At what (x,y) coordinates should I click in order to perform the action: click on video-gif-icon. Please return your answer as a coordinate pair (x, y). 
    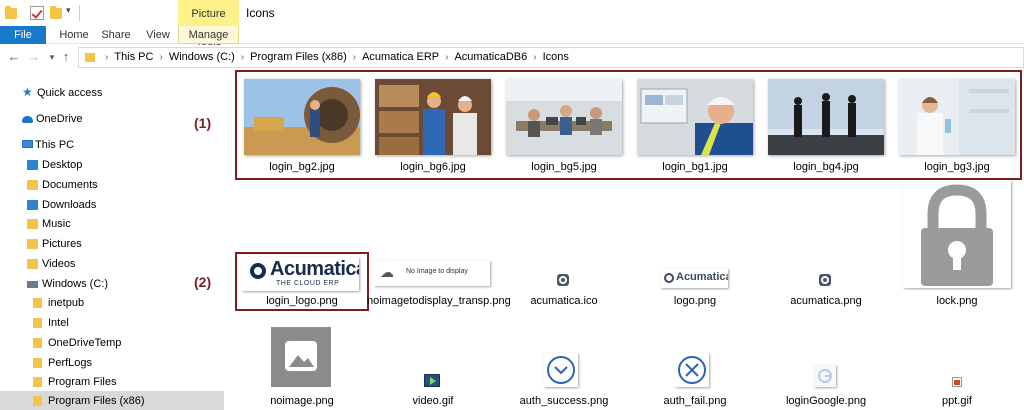
    Looking at the image, I should click on (432, 380).